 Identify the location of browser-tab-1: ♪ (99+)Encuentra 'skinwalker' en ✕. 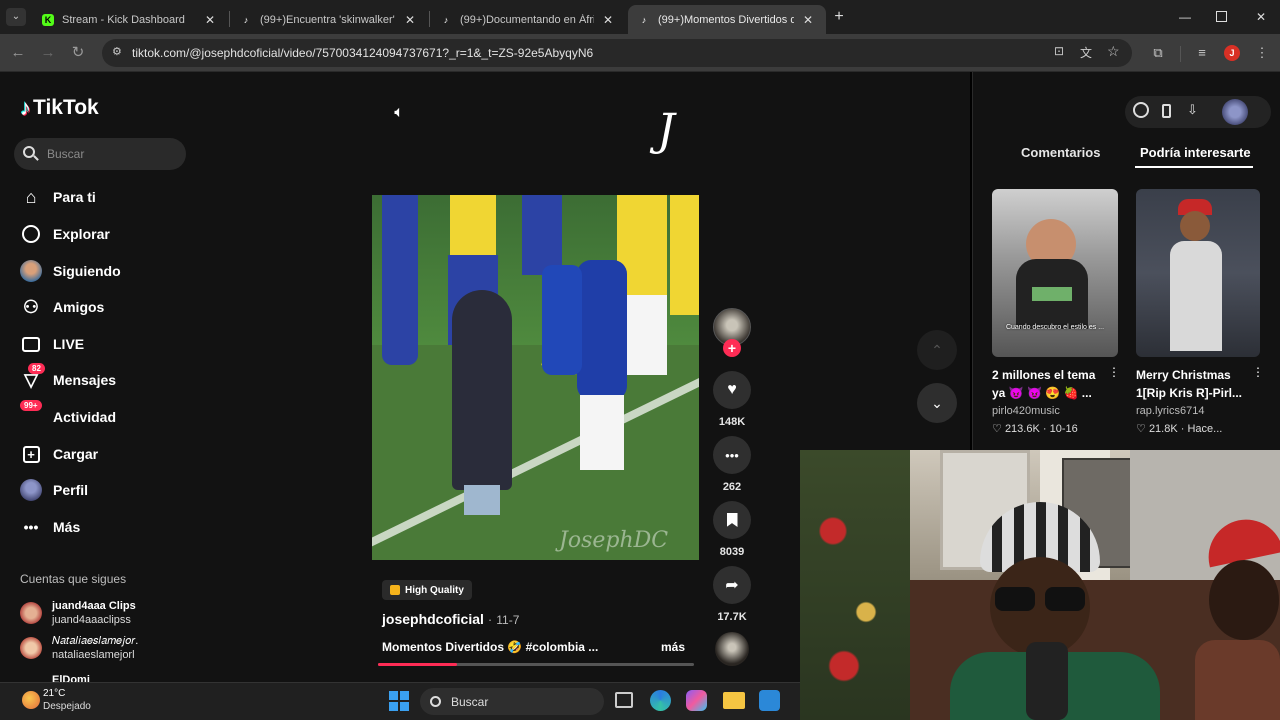
(329, 19).